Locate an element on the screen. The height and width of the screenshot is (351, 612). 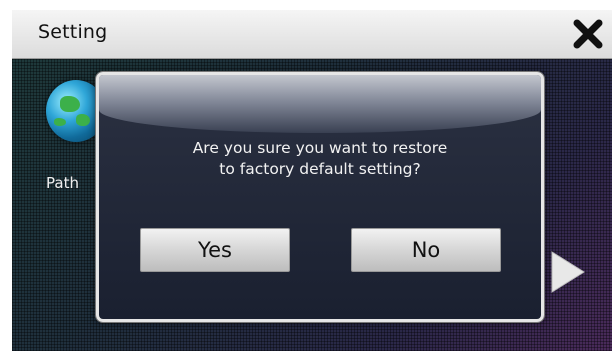
next-page-button is located at coordinates (568, 272).